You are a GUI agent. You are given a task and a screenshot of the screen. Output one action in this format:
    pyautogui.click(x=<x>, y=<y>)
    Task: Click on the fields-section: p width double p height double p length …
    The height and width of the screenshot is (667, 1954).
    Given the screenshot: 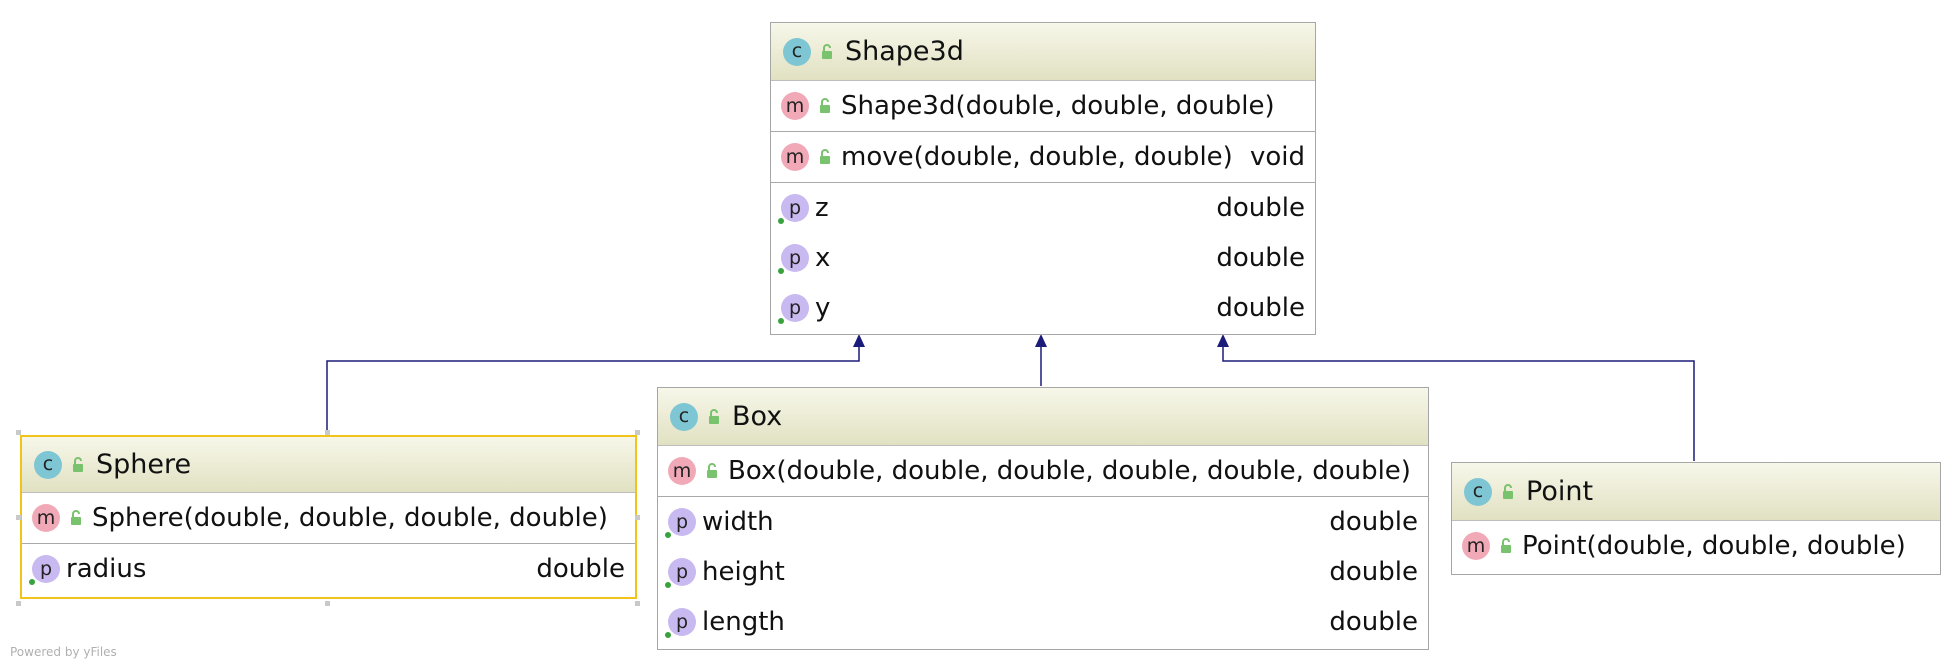 What is the action you would take?
    pyautogui.click(x=1043, y=572)
    